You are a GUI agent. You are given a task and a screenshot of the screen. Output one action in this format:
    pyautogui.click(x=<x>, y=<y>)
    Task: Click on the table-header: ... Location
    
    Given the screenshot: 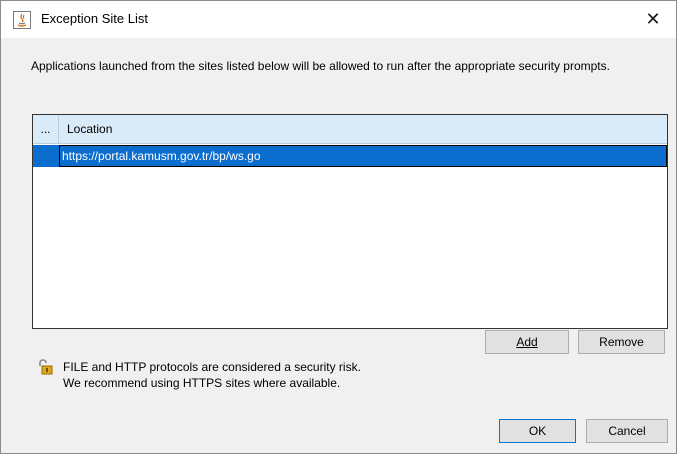 What is the action you would take?
    pyautogui.click(x=350, y=129)
    